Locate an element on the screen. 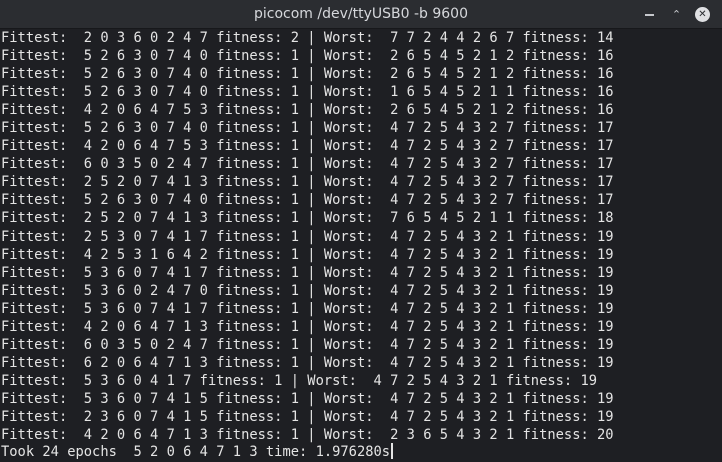 The width and height of the screenshot is (722, 462). close-icon: ✕ is located at coordinates (702, 14).